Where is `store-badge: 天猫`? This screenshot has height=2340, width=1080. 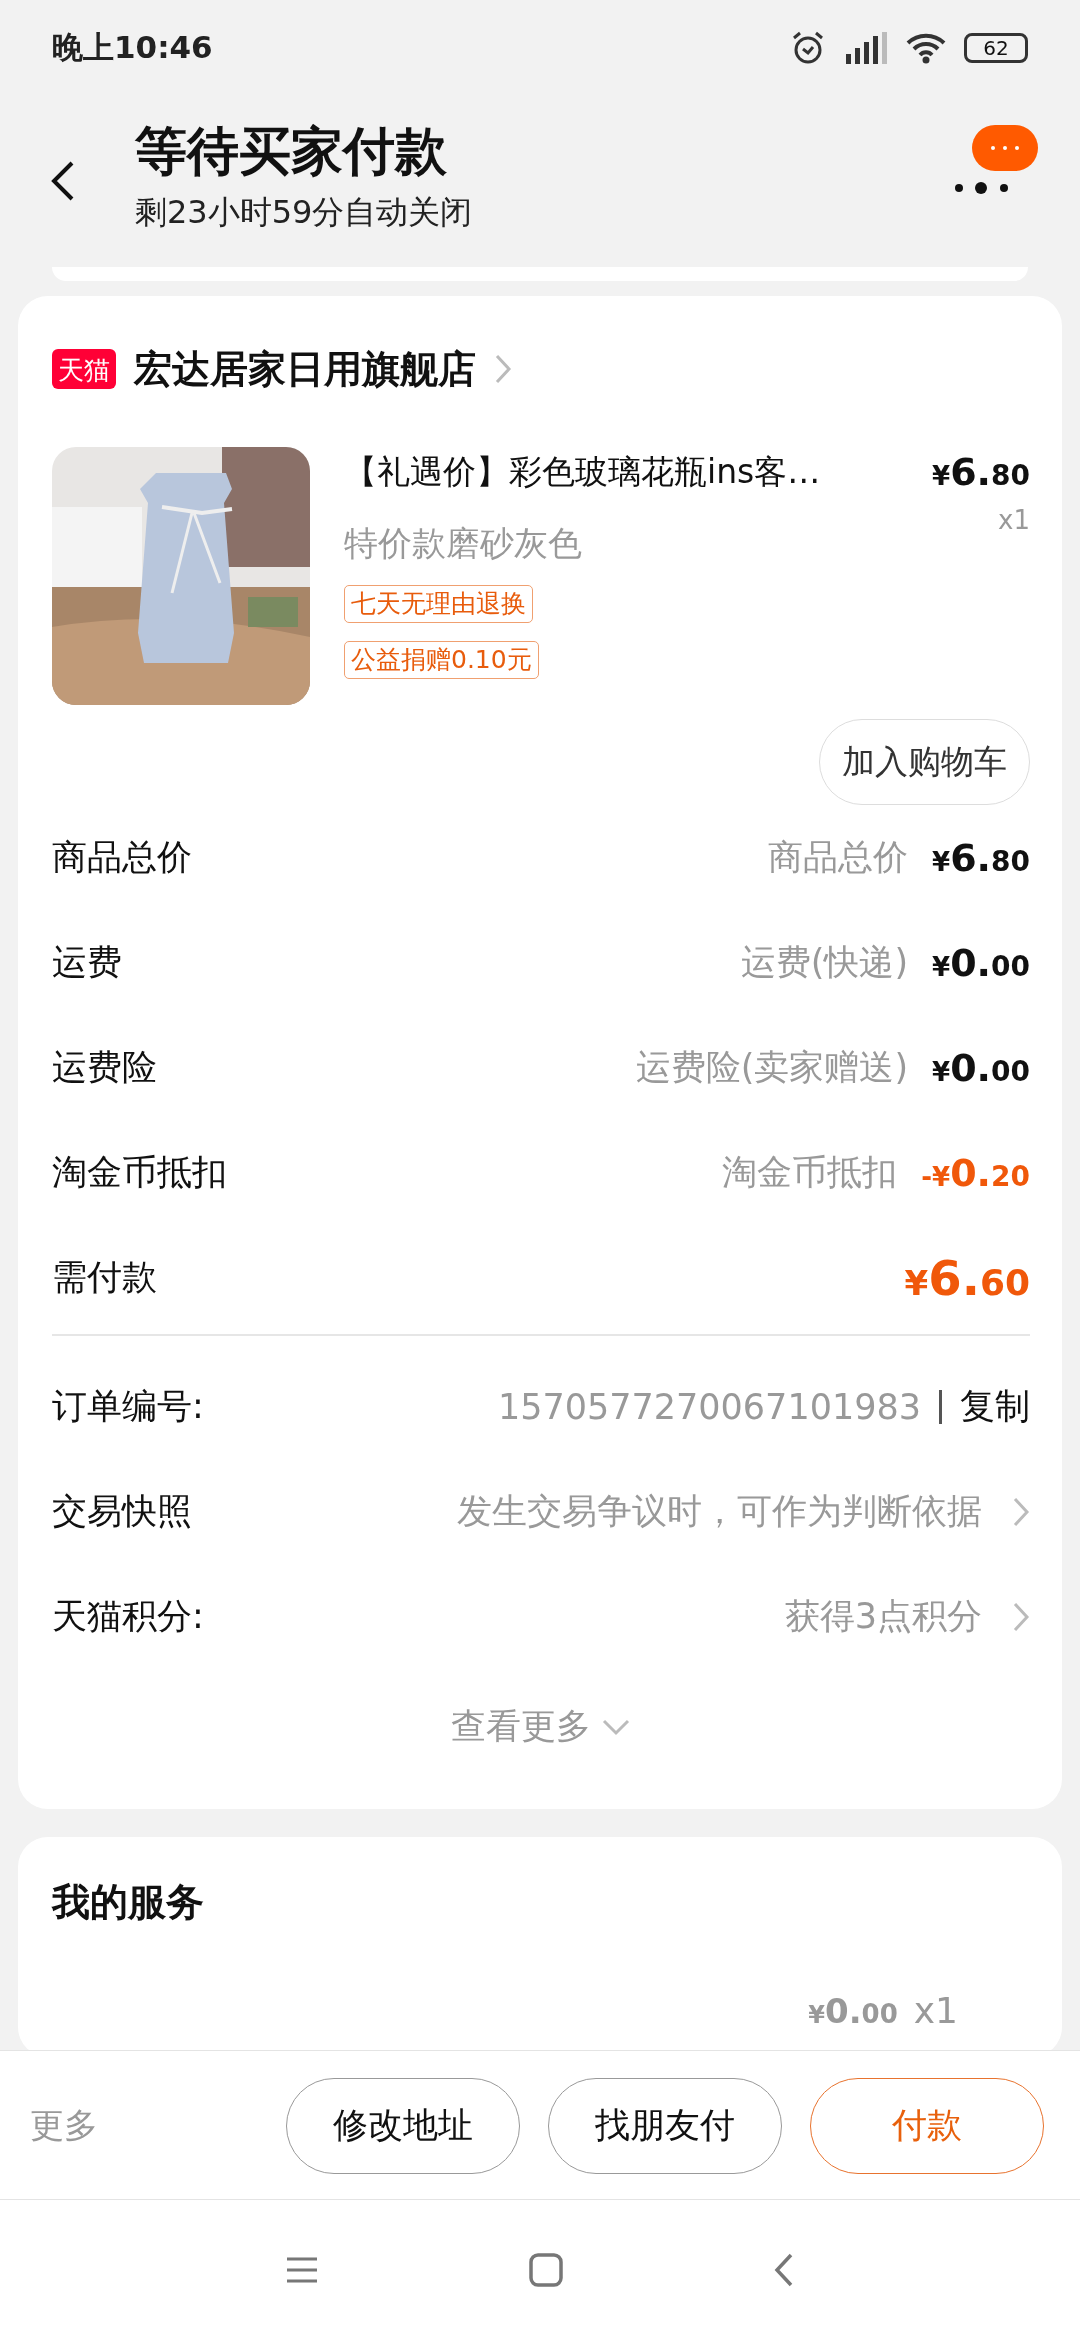 store-badge: 天猫 is located at coordinates (84, 369).